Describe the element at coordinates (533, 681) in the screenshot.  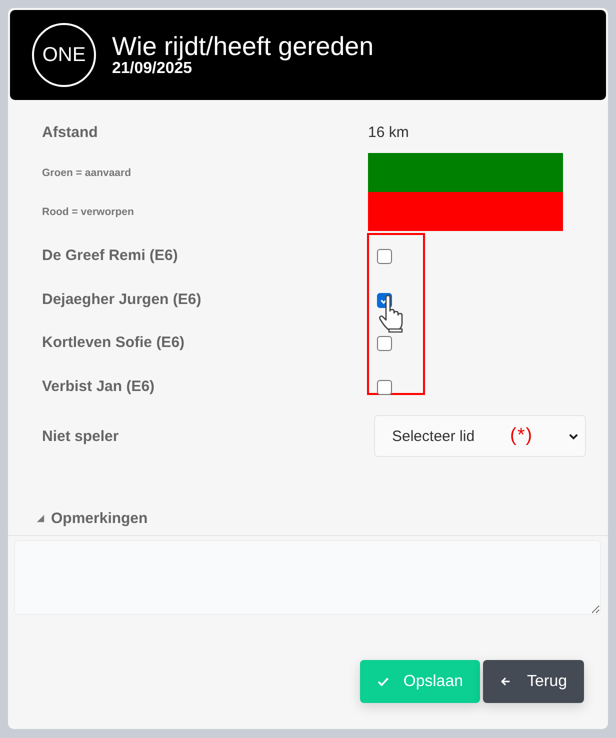
I see `back-button: Terug` at that location.